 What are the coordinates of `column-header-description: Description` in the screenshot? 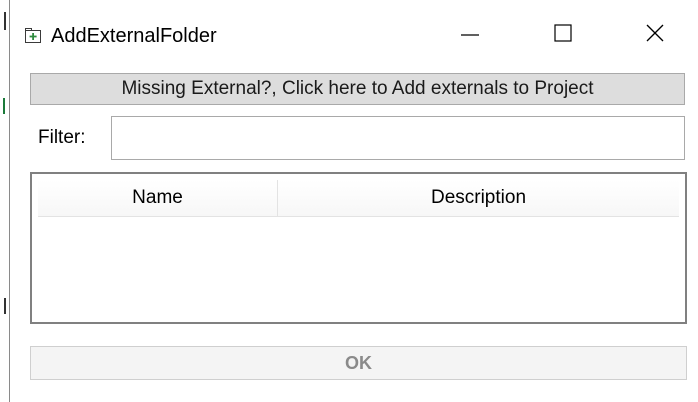 It's located at (478, 198).